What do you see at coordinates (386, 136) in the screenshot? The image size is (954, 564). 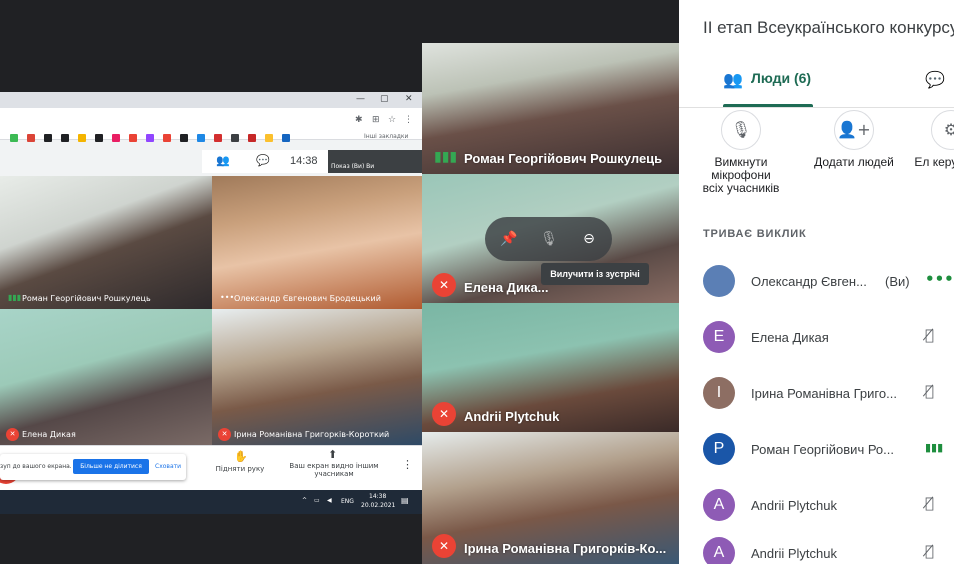 I see `other-bookmarks: Інші закладки` at bounding box center [386, 136].